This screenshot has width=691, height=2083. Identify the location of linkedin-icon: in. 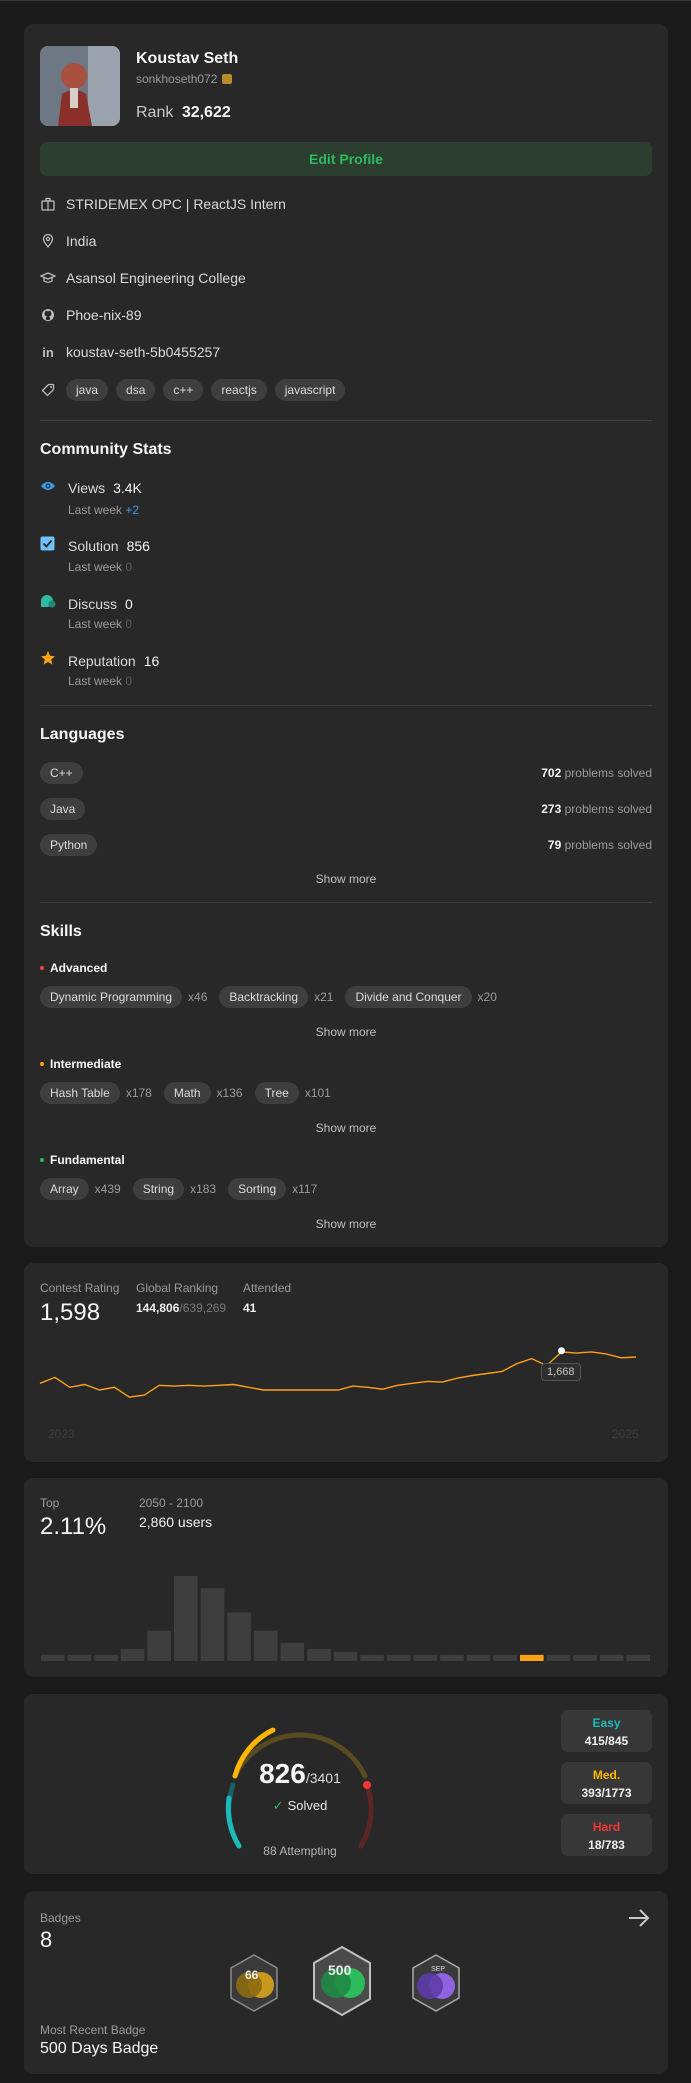
(48, 352).